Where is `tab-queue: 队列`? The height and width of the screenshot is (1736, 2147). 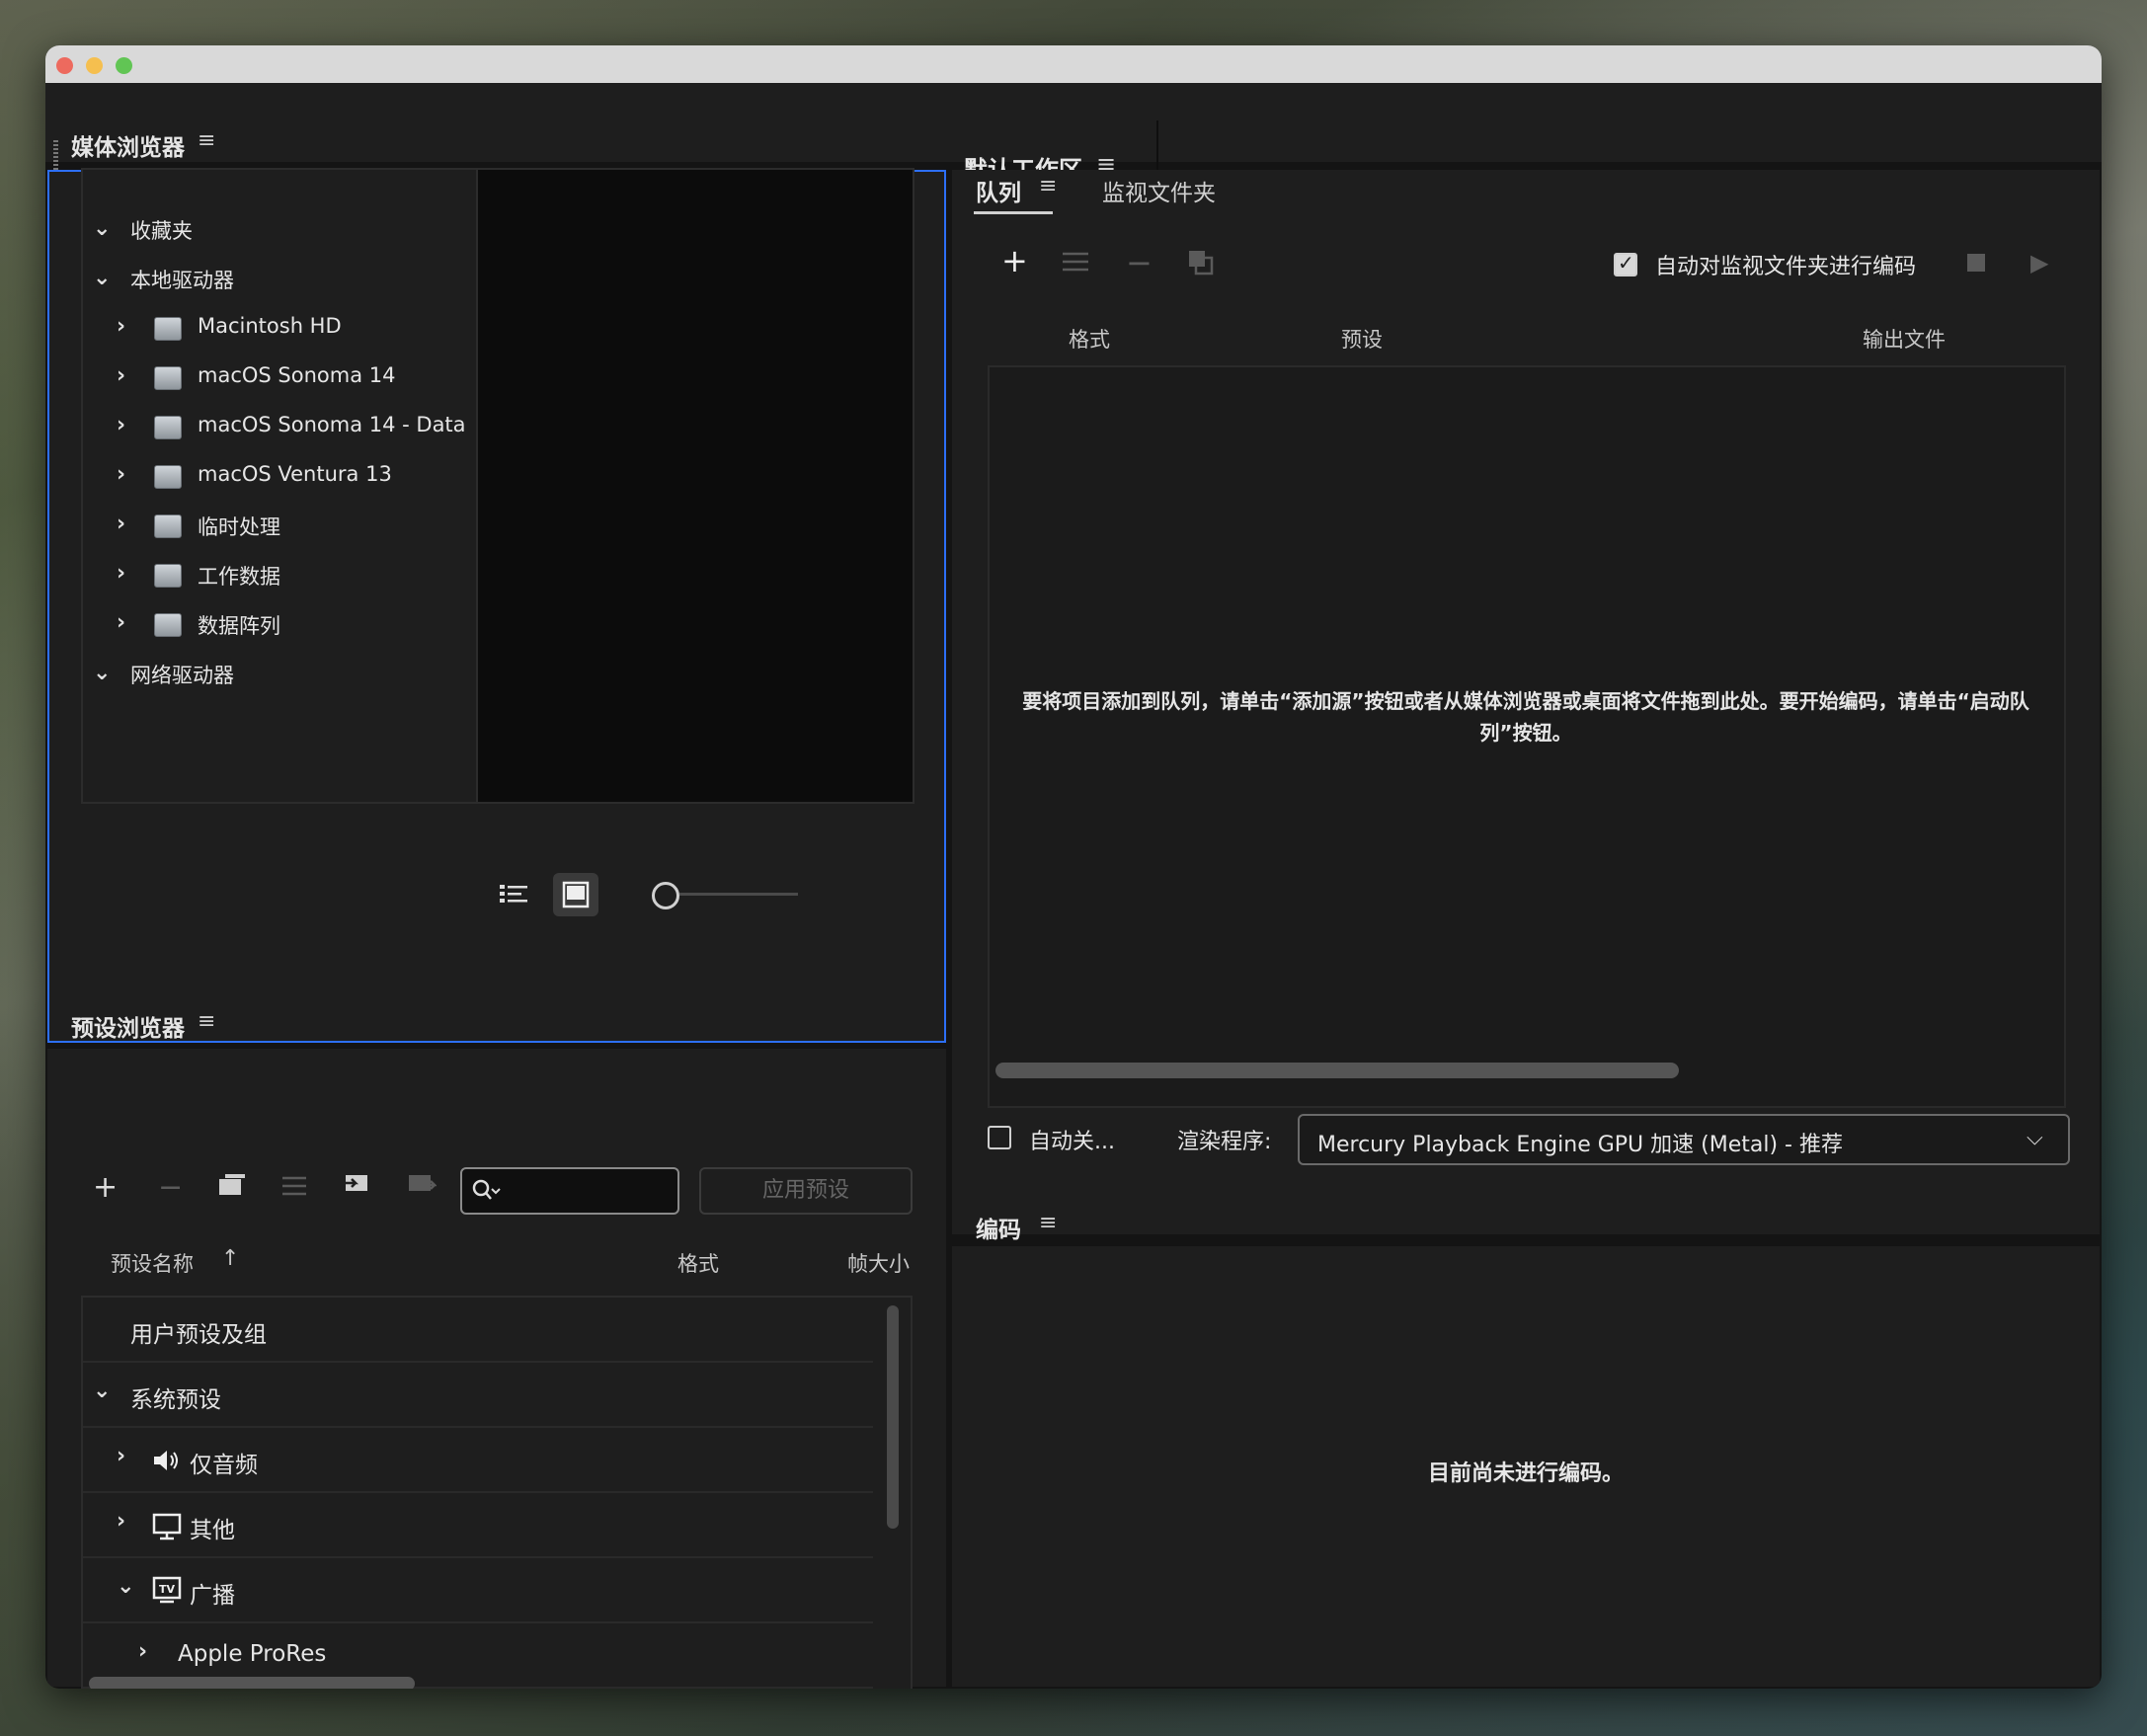
tab-queue: 队列 is located at coordinates (998, 190).